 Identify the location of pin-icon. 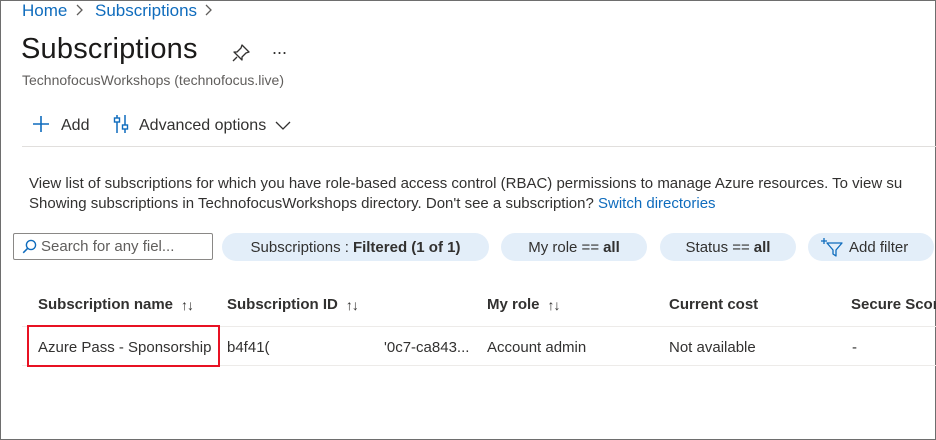
(241, 55).